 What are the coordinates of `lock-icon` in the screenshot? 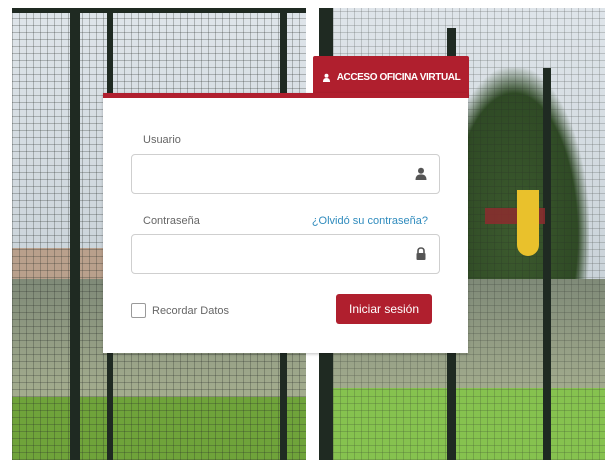 It's located at (421, 253).